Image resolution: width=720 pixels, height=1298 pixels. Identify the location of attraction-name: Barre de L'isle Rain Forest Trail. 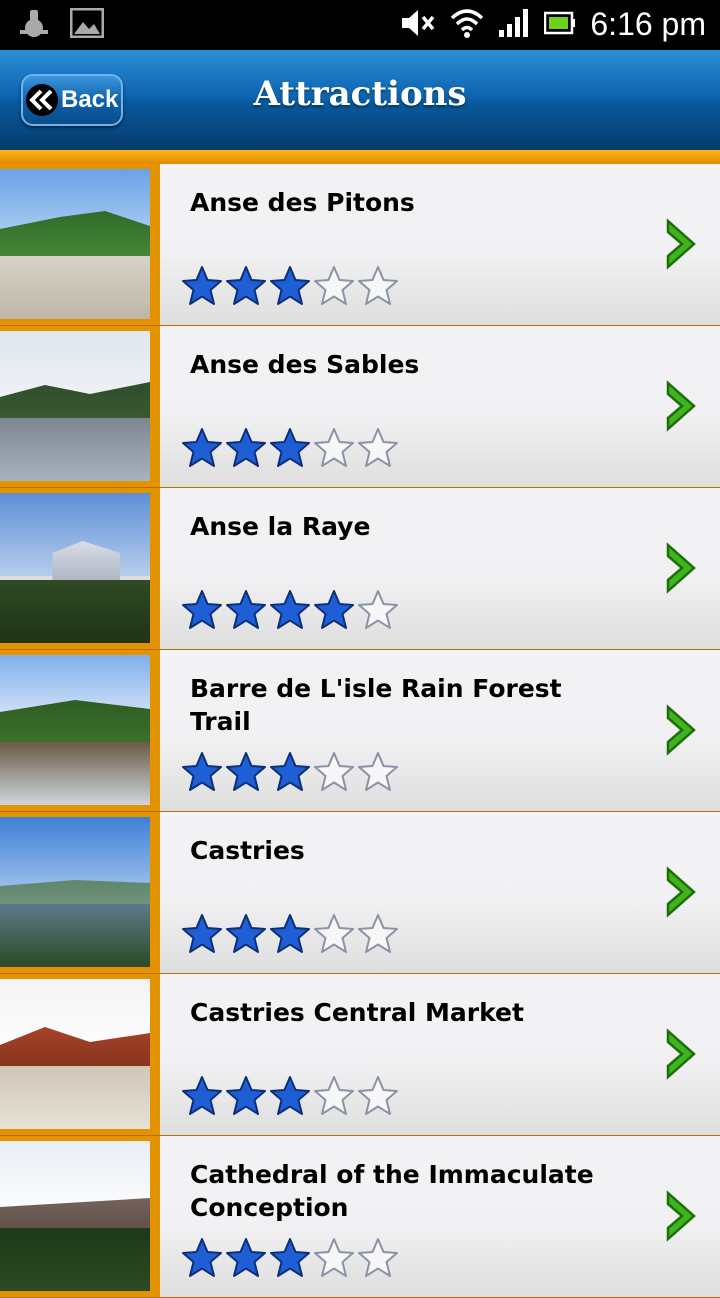
(376, 705).